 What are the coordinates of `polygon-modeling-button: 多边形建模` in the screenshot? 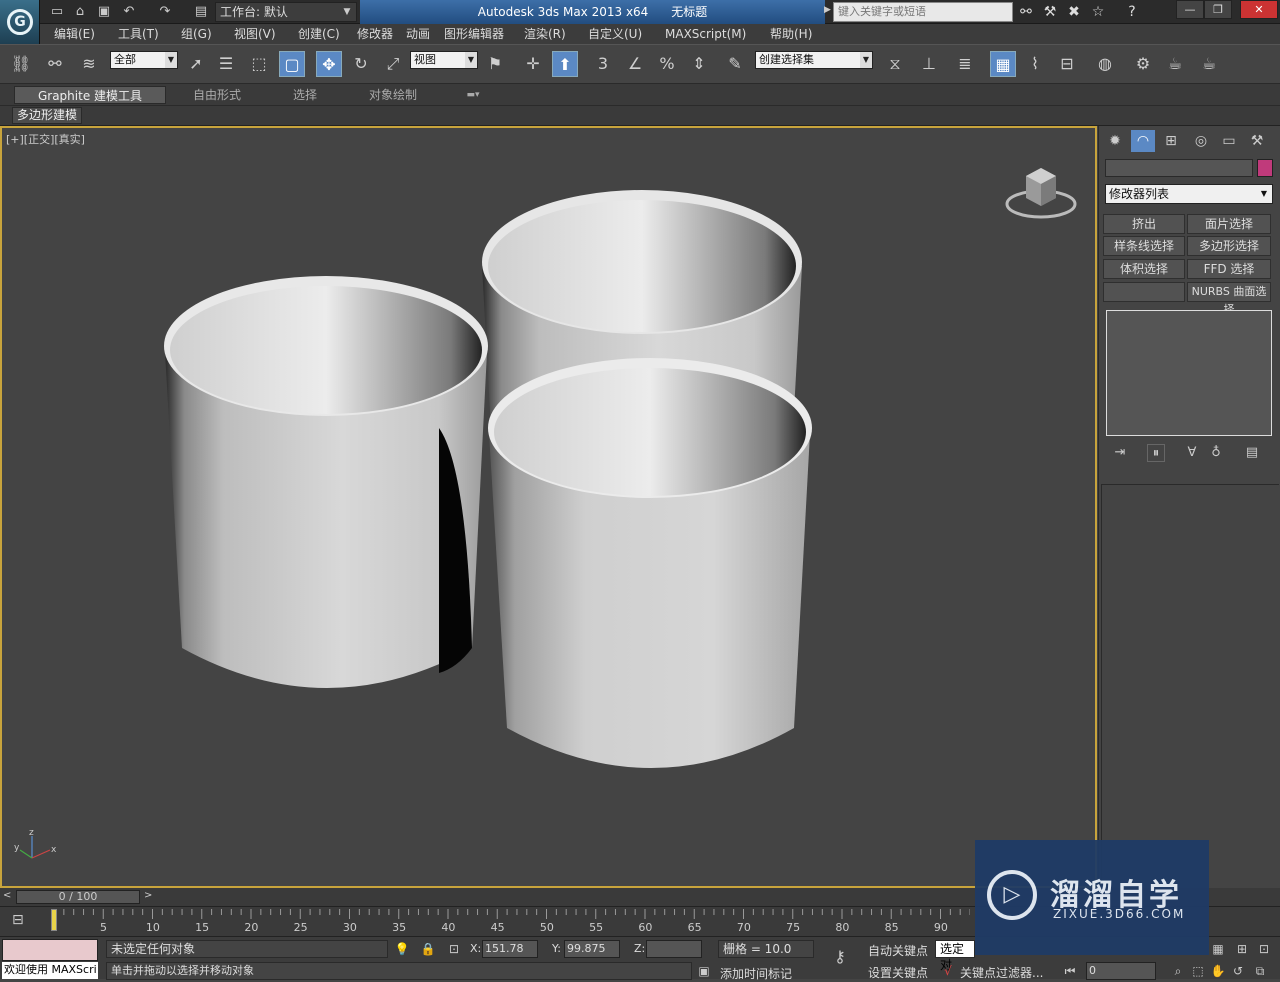 It's located at (47, 115).